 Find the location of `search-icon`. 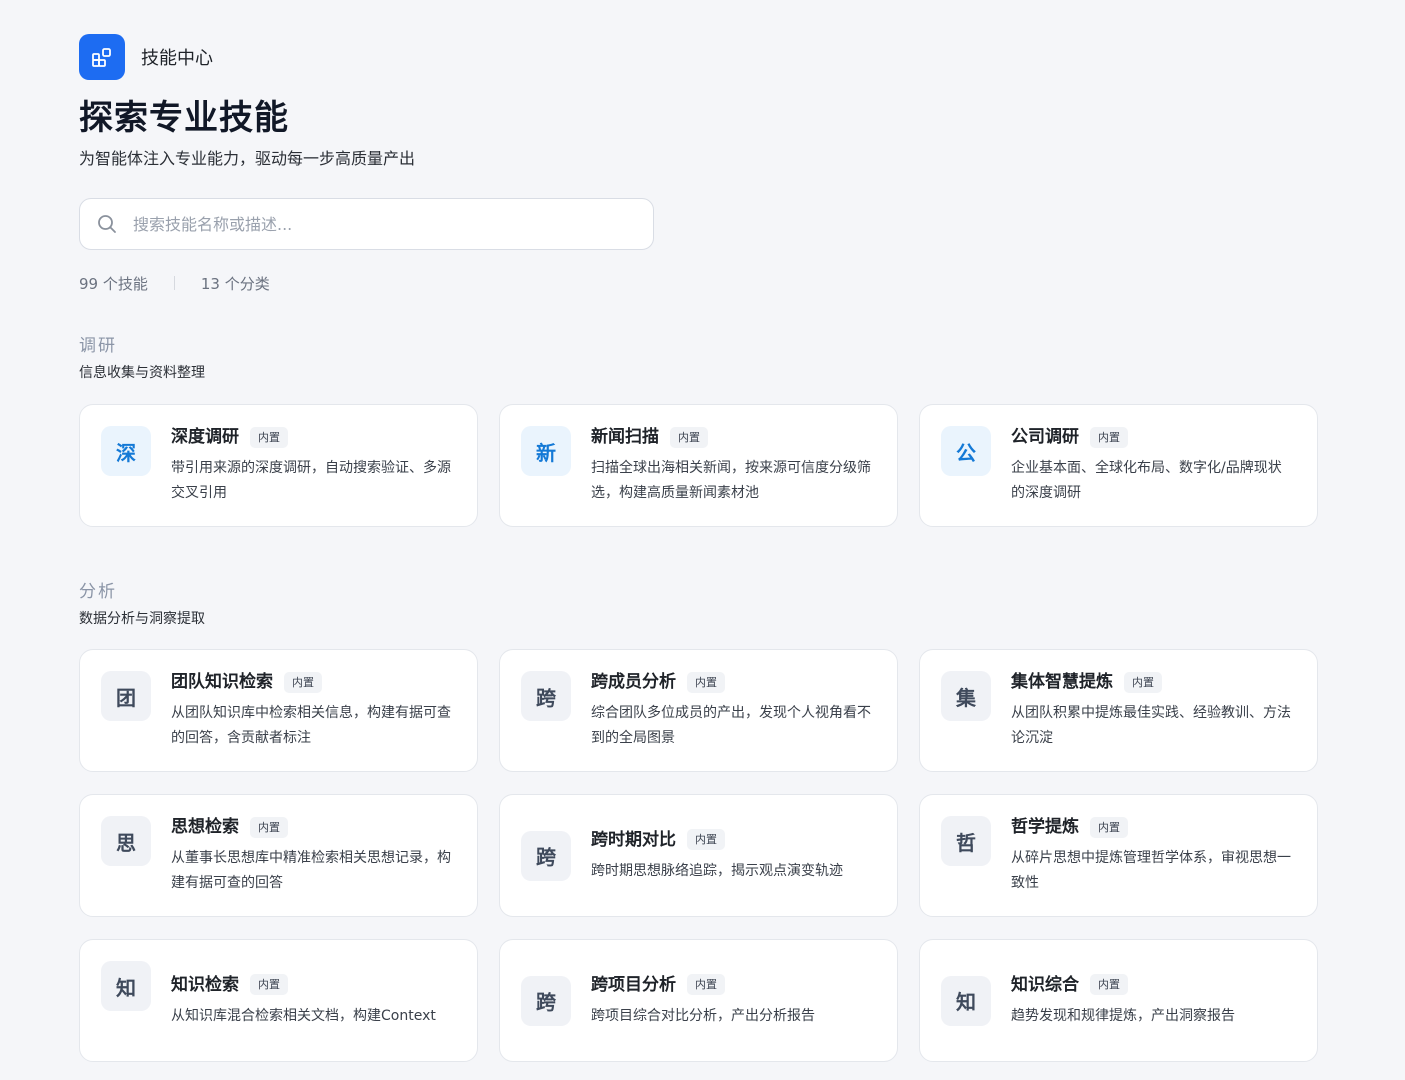

search-icon is located at coordinates (107, 224).